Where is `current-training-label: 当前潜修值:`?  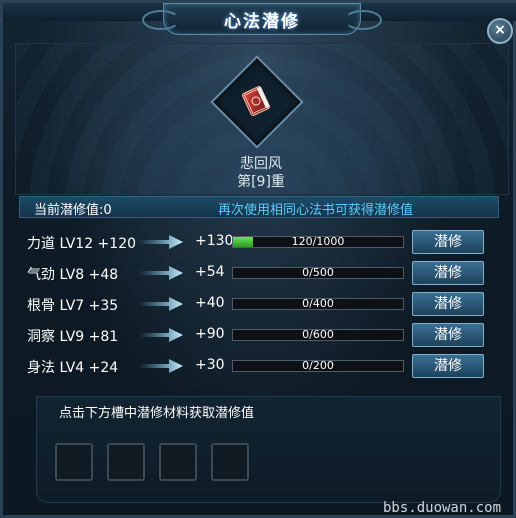 current-training-label: 当前潜修值: is located at coordinates (69, 210).